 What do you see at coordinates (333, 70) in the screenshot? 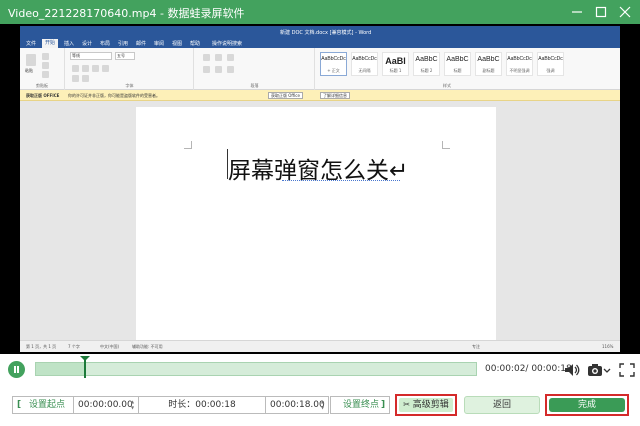
I see `style-name: + 正文` at bounding box center [333, 70].